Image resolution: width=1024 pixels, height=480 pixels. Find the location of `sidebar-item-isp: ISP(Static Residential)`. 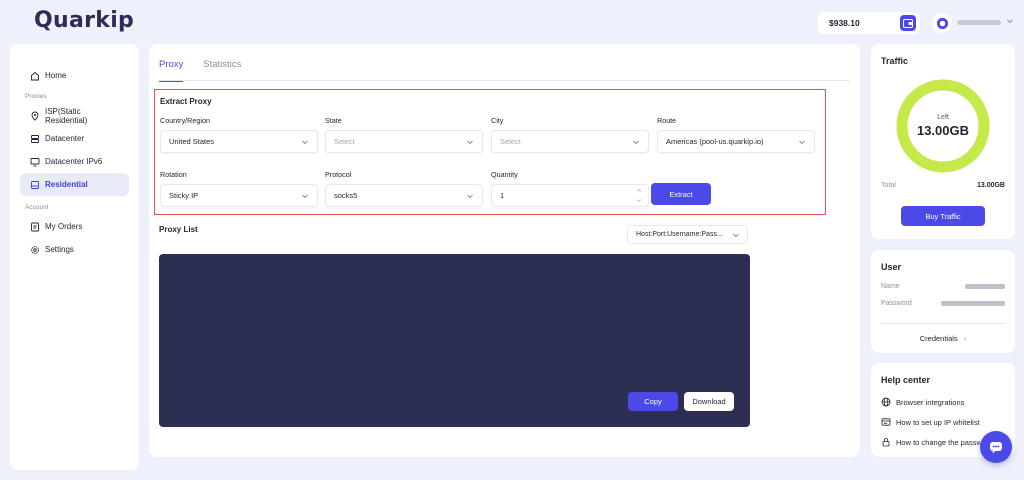

sidebar-item-isp: ISP(Static Residential) is located at coordinates (74, 115).